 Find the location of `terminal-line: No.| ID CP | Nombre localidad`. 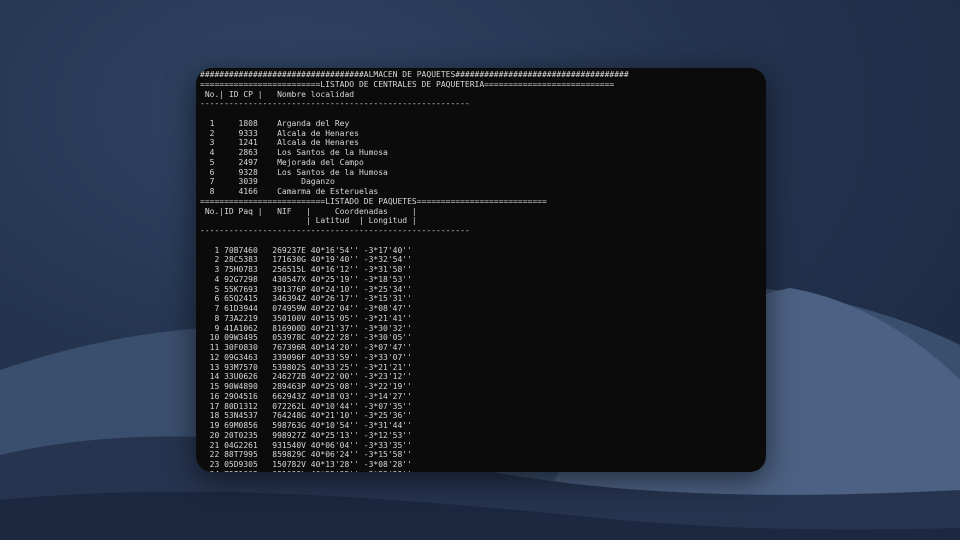

terminal-line: No.| ID CP | Nombre localidad is located at coordinates (277, 94).